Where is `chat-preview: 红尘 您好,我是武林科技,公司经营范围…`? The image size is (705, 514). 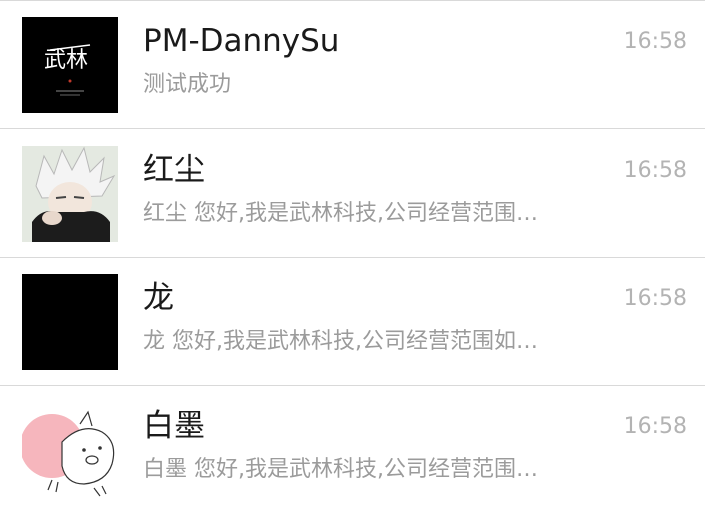
chat-preview: 红尘 您好,我是武林科技,公司经营范围… is located at coordinates (340, 213).